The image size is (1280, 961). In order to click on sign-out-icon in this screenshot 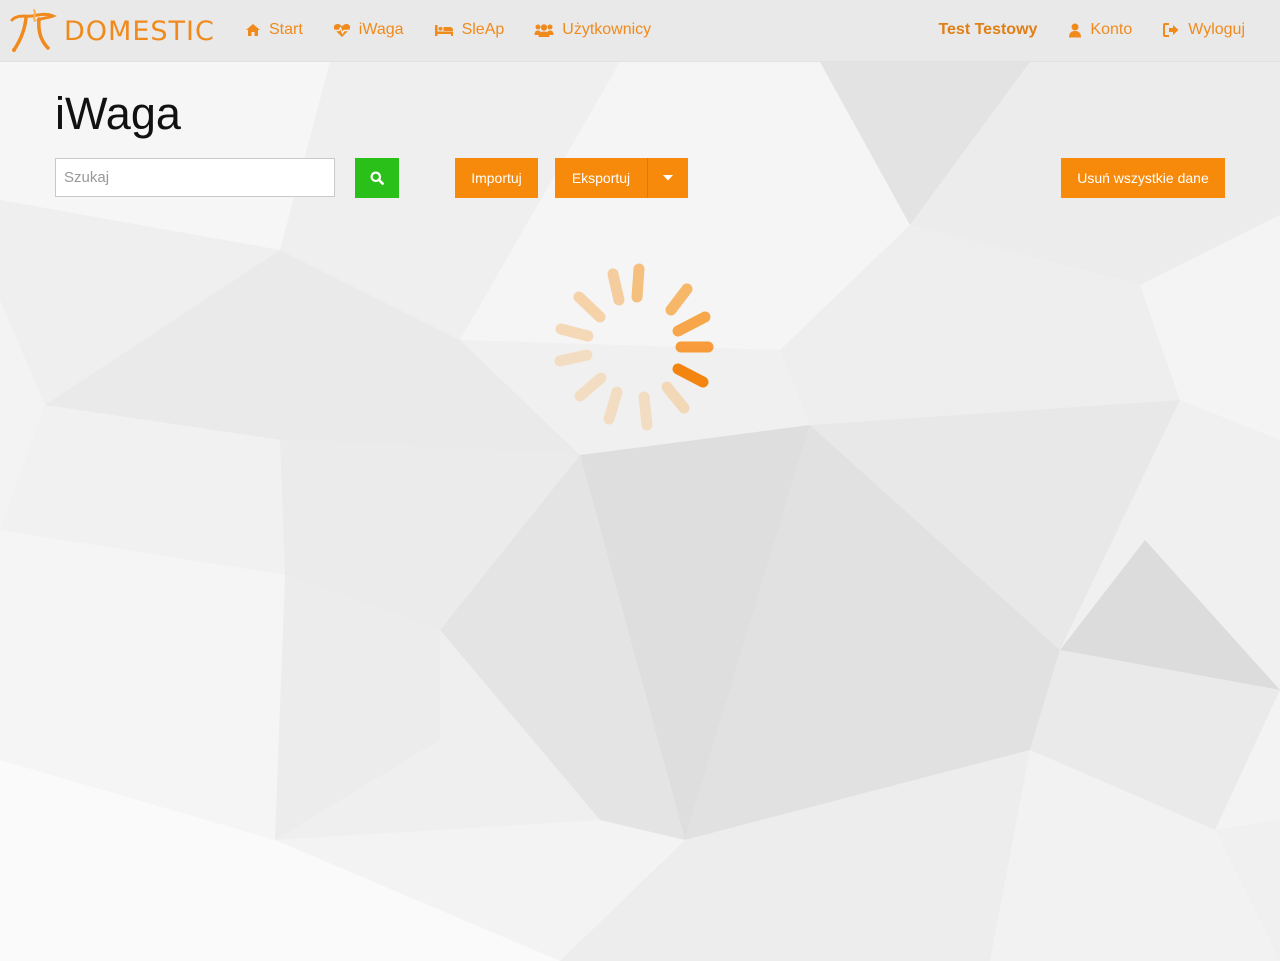, I will do `click(1171, 30)`.